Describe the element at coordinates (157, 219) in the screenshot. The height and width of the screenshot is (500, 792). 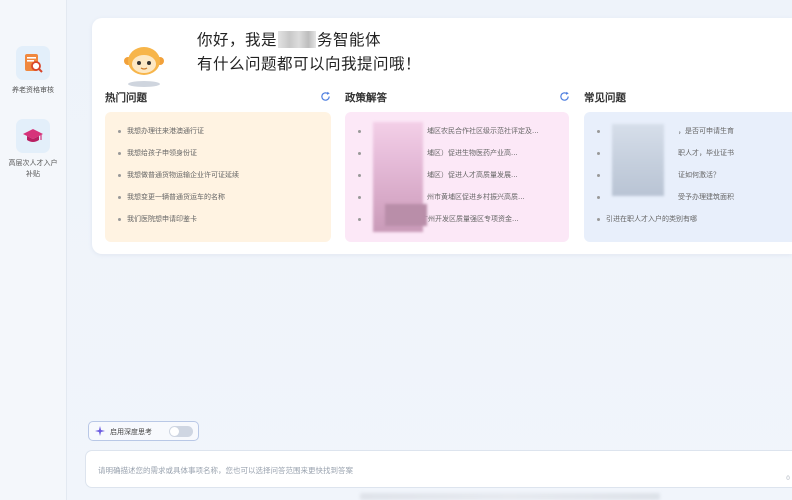
I see `question-item: 我们医院想申请印鉴卡` at that location.